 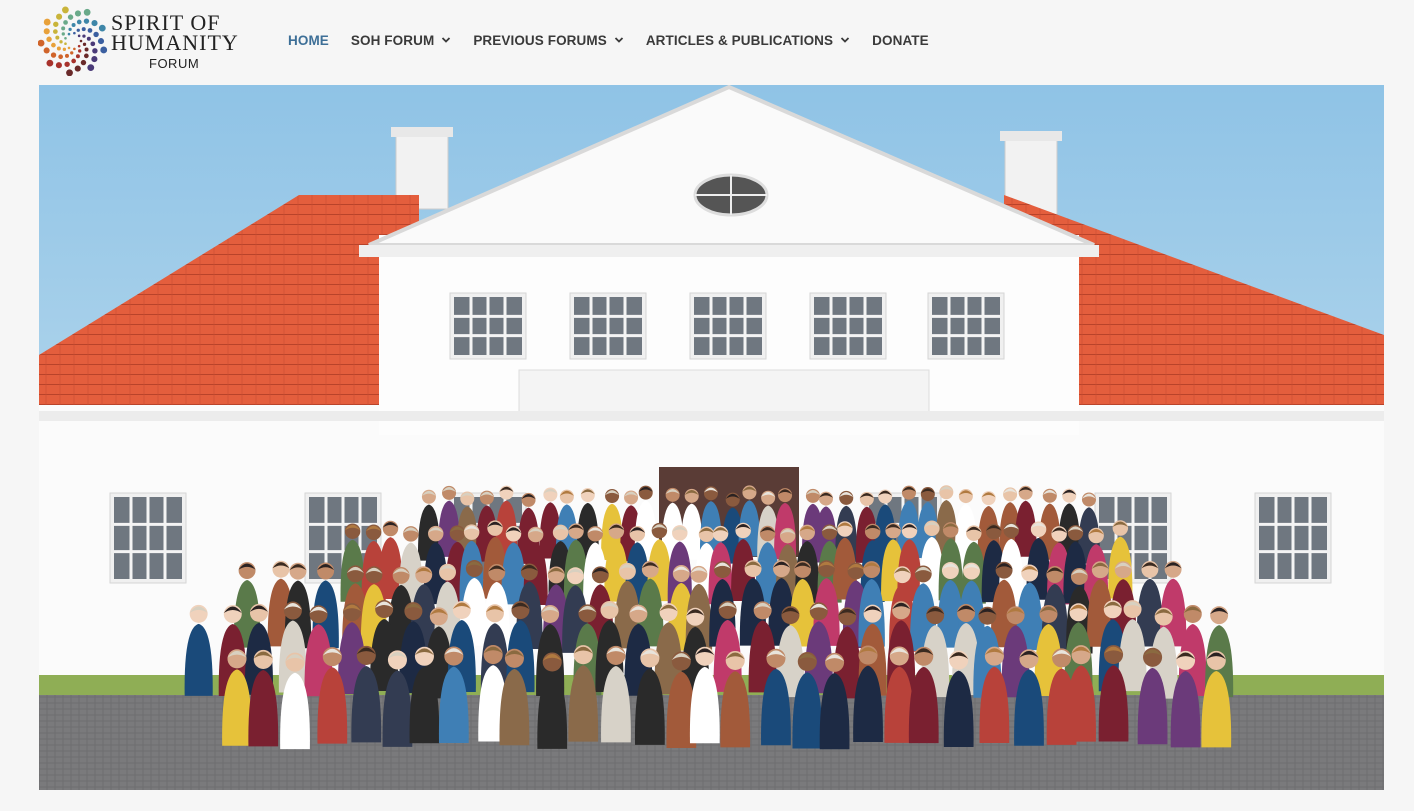 I want to click on logo-text-line2: HUMANITY, so click(x=175, y=42).